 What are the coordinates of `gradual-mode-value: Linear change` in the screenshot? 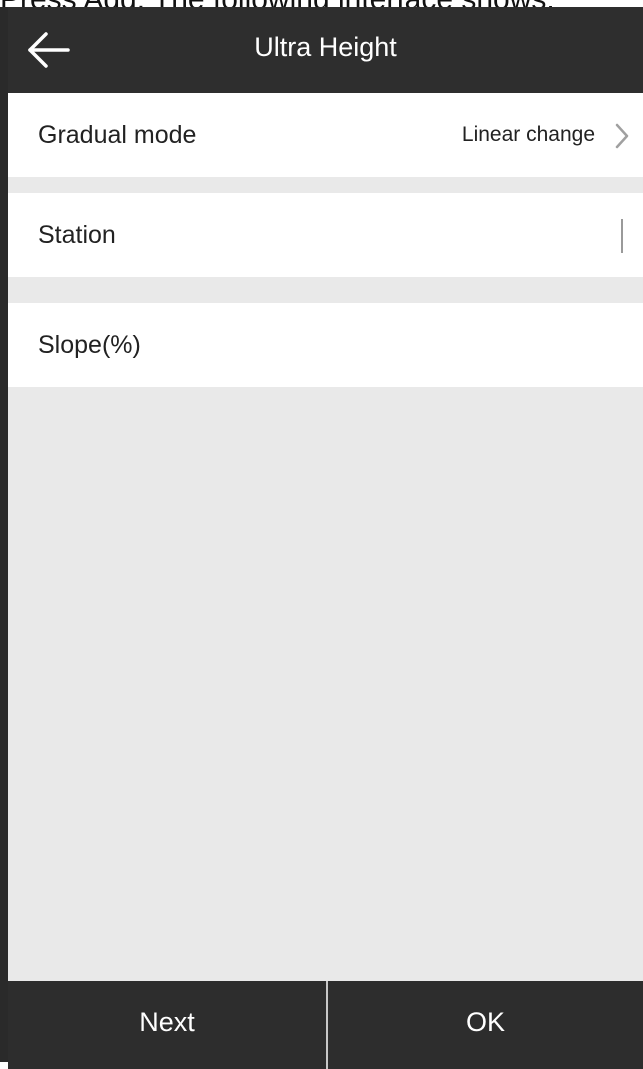 It's located at (528, 134).